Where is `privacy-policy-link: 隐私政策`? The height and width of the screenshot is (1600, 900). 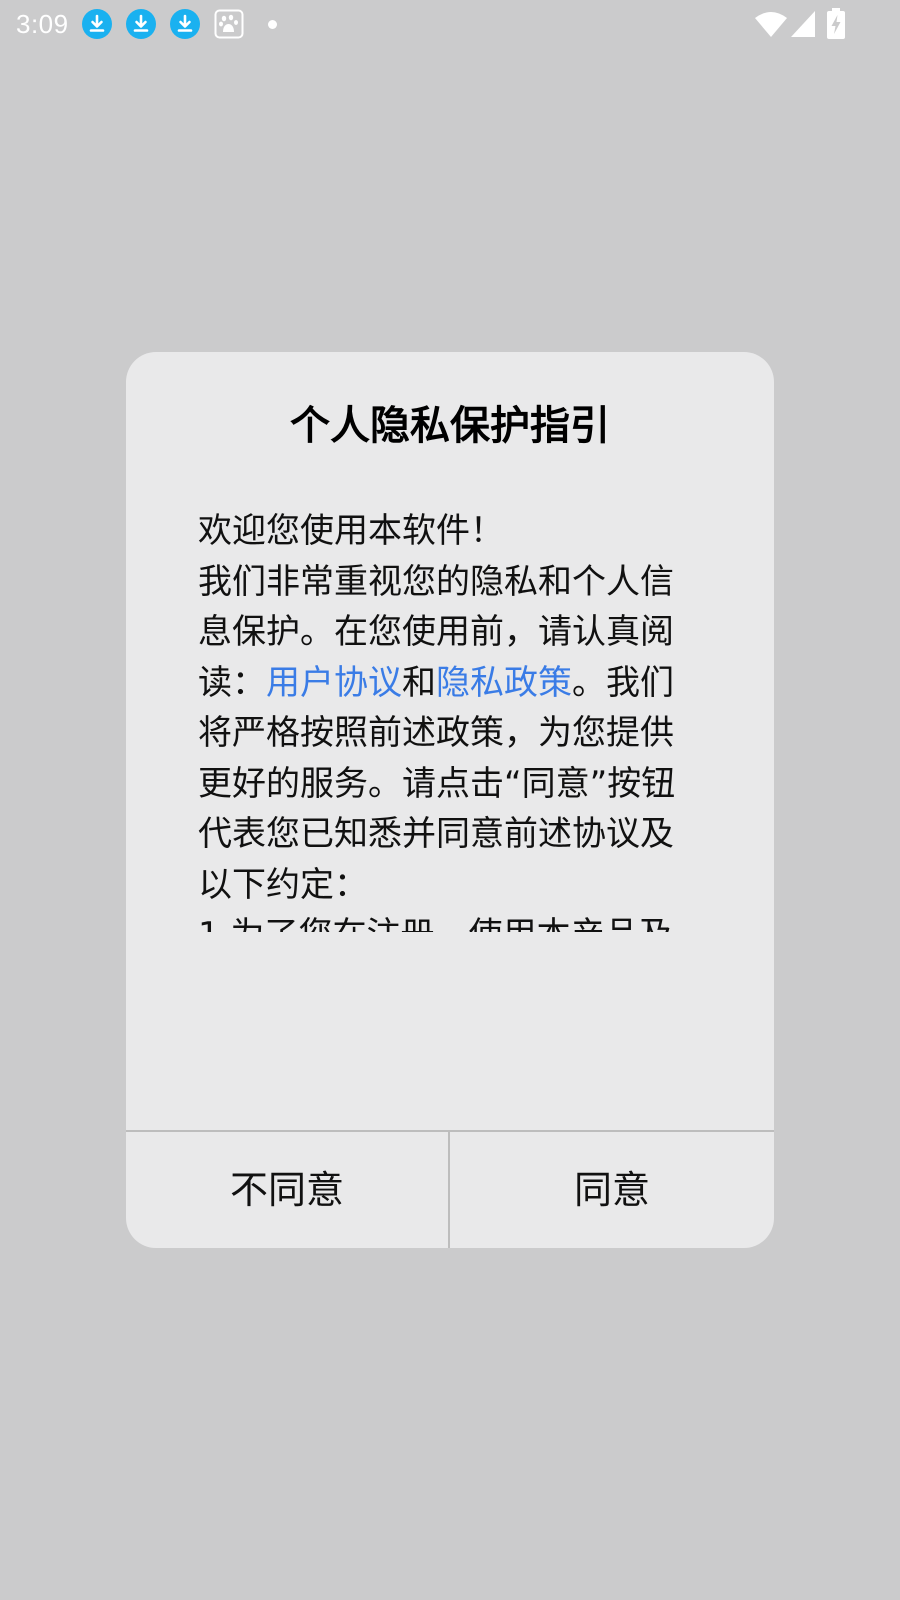
privacy-policy-link: 隐私政策 is located at coordinates (504, 683).